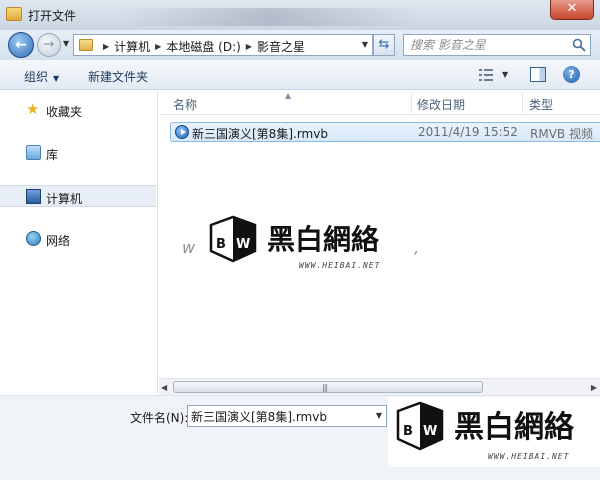  I want to click on star-icon: ★, so click(33, 109).